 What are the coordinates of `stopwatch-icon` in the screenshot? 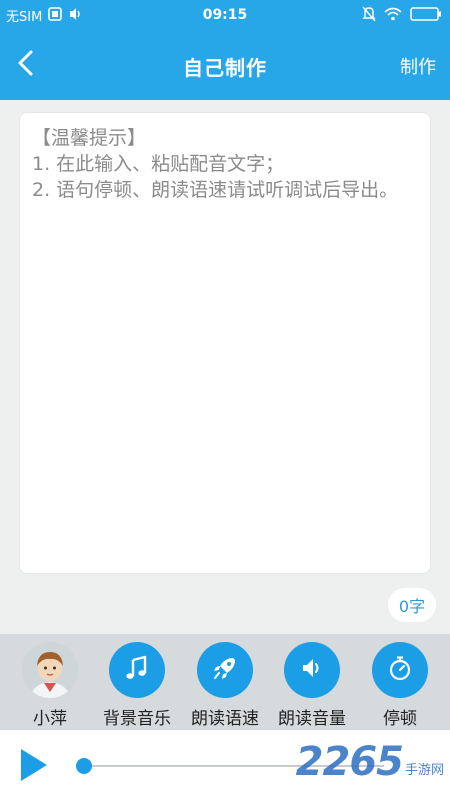 It's located at (400, 670).